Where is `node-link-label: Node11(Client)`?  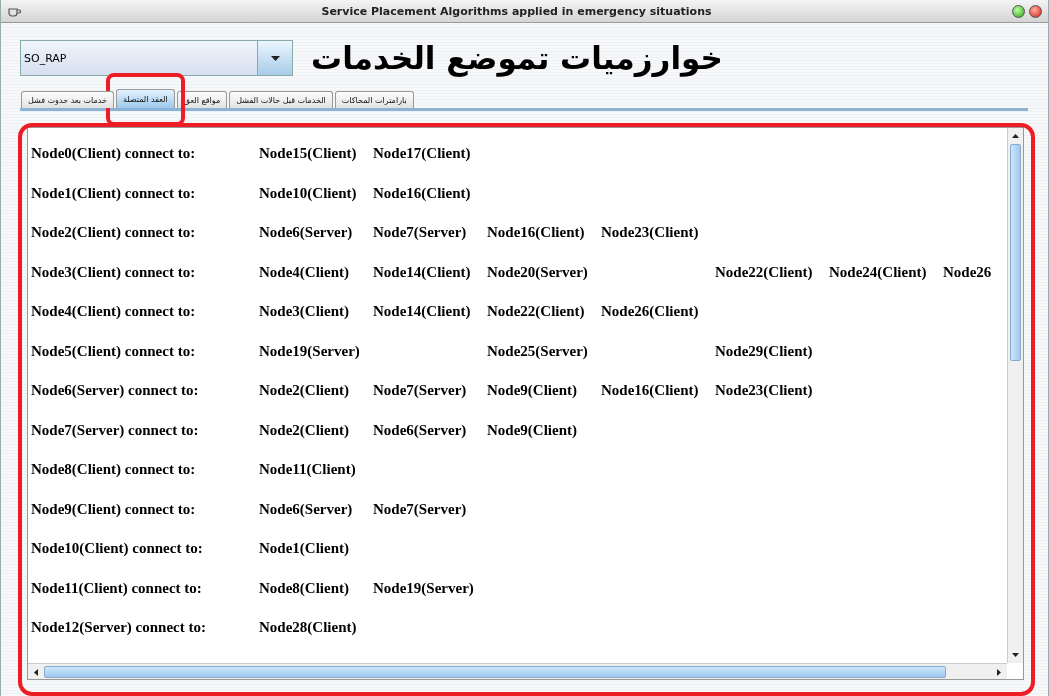
node-link-label: Node11(Client) is located at coordinates (308, 469).